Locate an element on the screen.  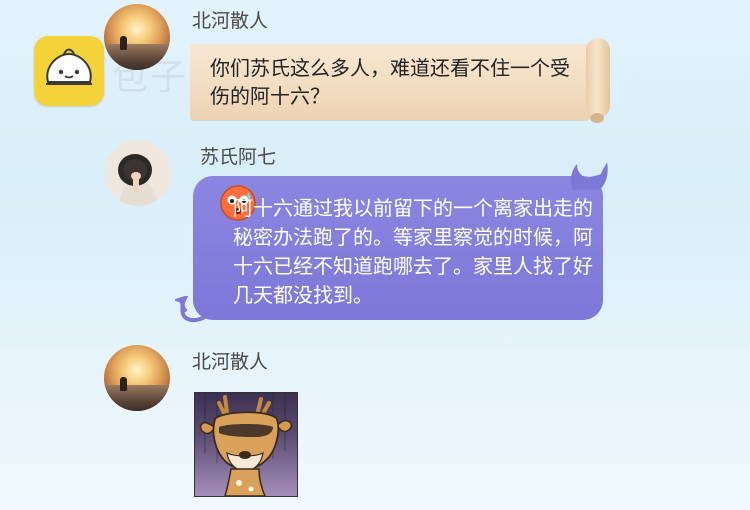
devil-horn-icon is located at coordinates (589, 176).